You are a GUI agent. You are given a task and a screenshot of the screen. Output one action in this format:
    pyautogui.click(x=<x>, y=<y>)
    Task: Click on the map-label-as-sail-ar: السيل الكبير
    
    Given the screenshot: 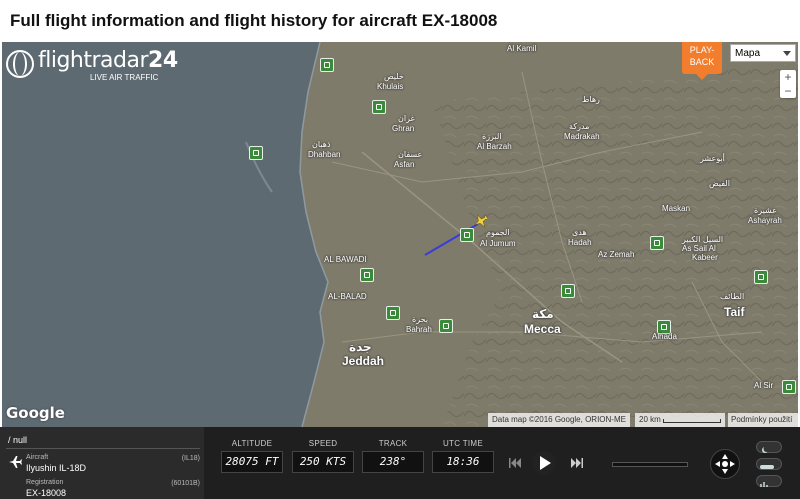 What is the action you would take?
    pyautogui.click(x=703, y=239)
    